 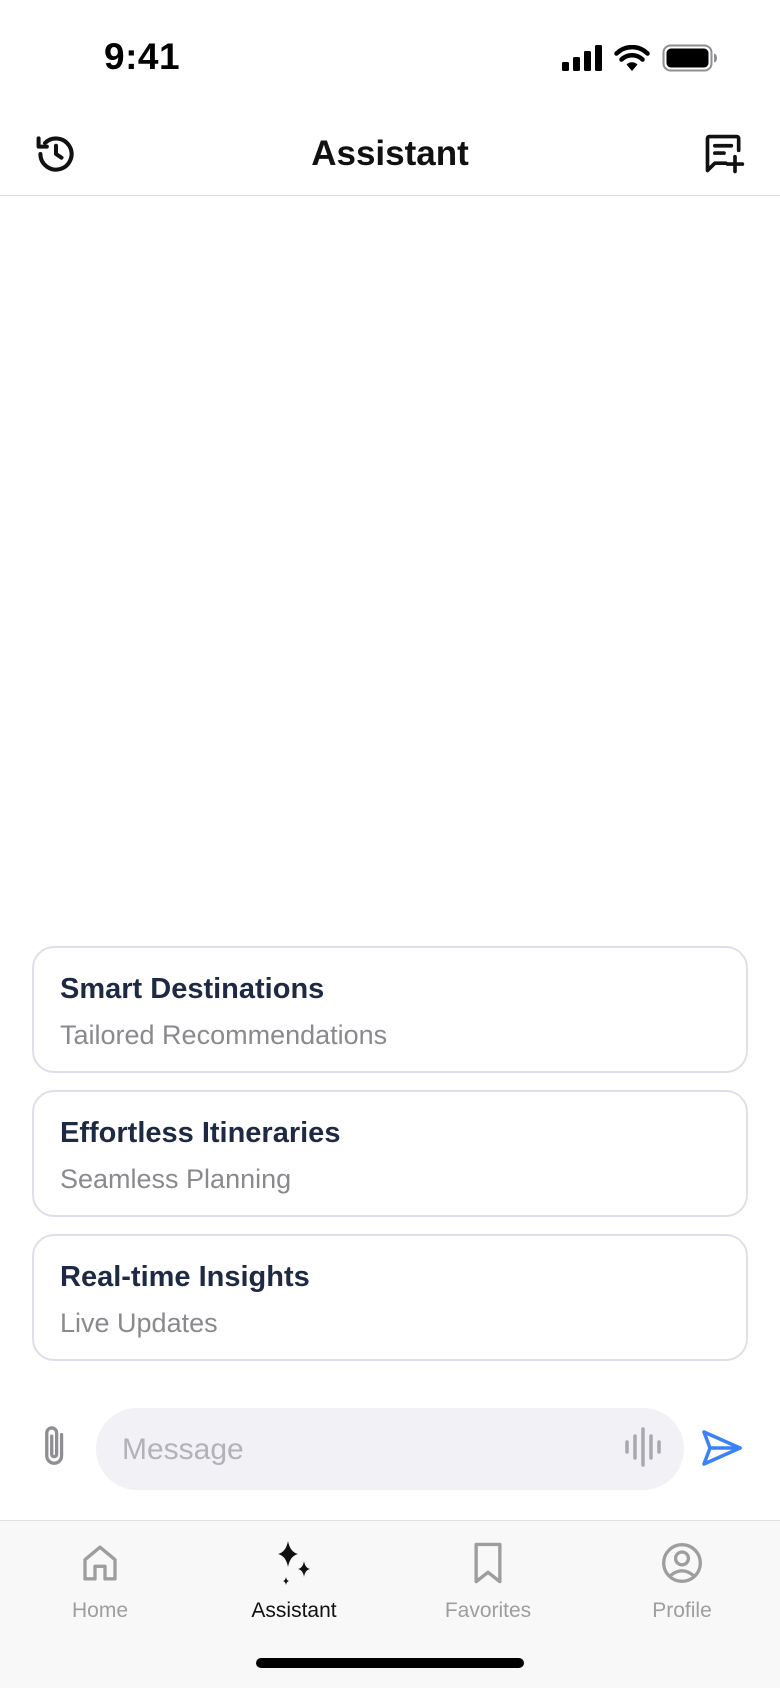 I want to click on suggestion-subtitle: Seamless Planning, so click(x=176, y=1179).